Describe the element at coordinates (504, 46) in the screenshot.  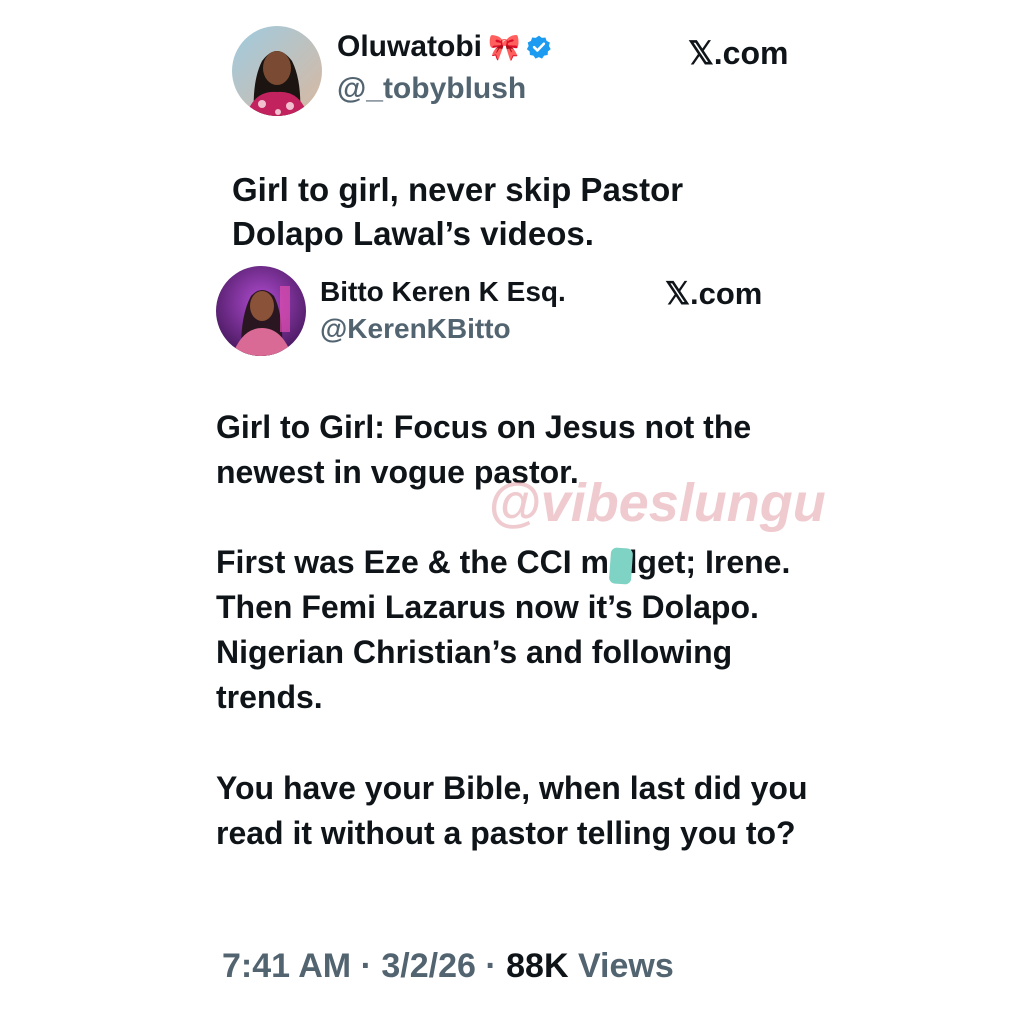
I see `ribbon-emoji: 🎀` at that location.